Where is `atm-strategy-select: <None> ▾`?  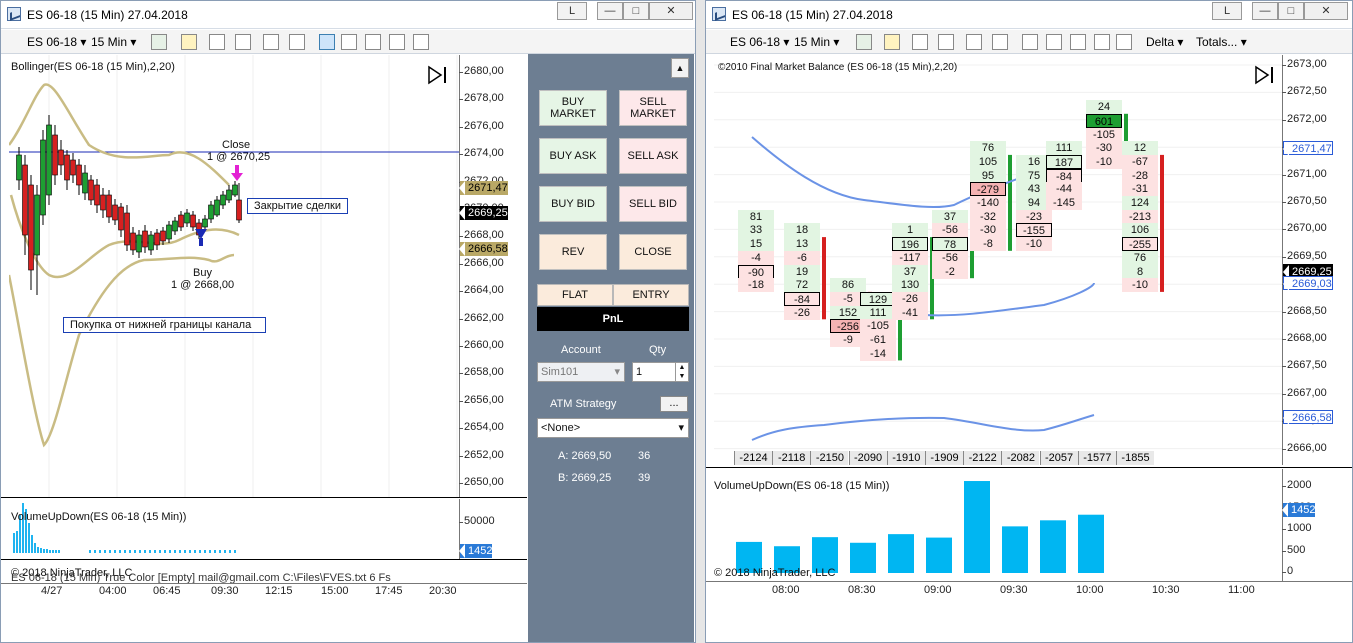
atm-strategy-select: <None> ▾ is located at coordinates (613, 428).